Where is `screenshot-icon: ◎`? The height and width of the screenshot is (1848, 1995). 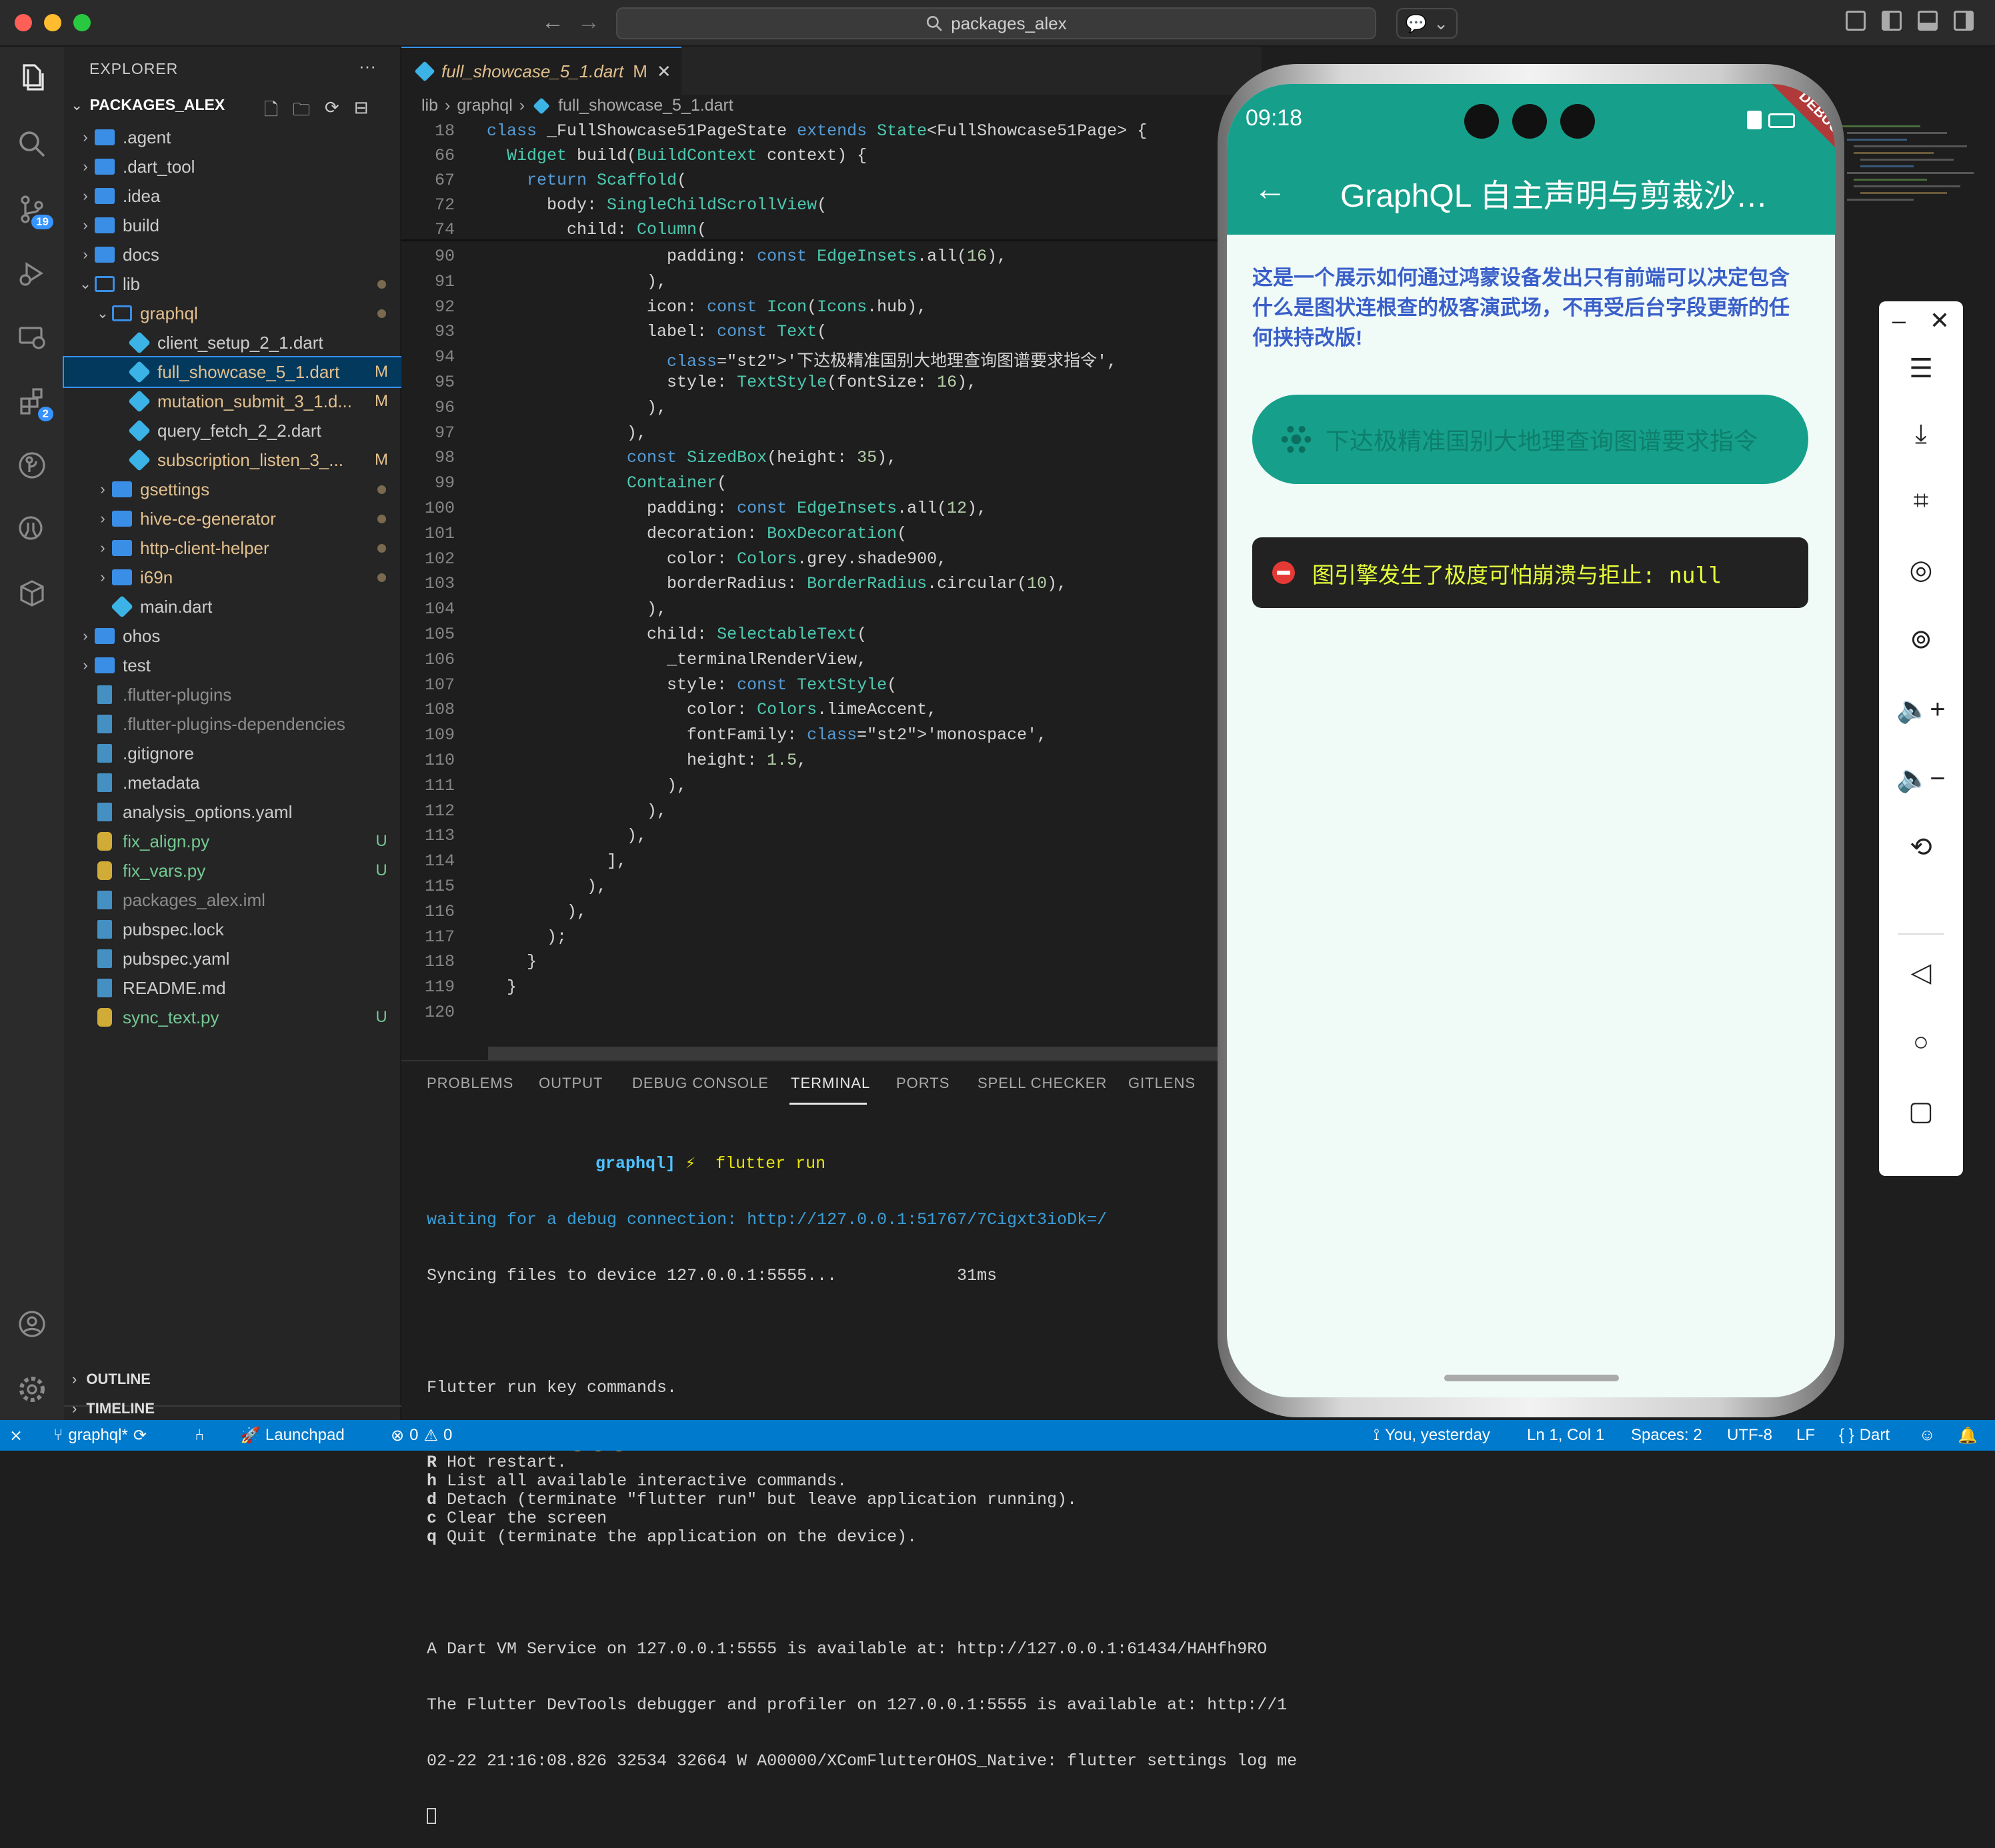 screenshot-icon: ◎ is located at coordinates (1921, 570).